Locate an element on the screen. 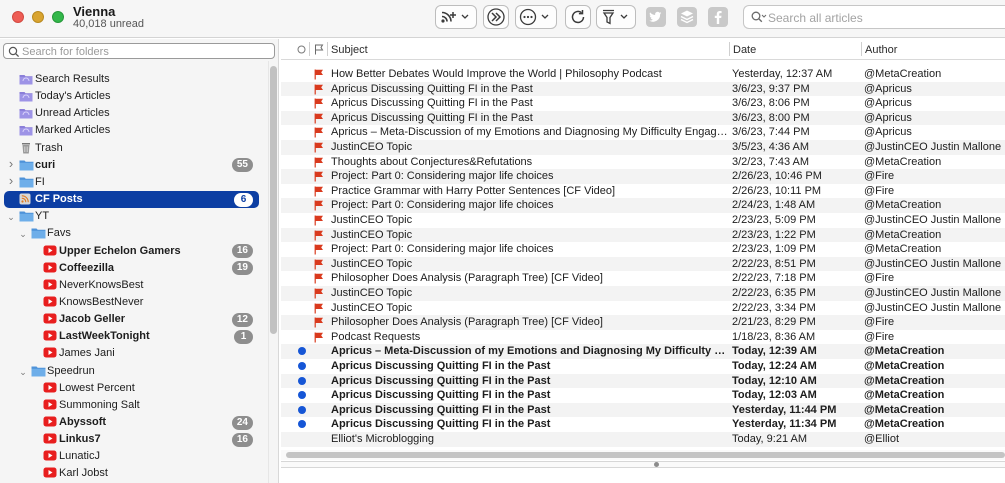  sidebar-item: Jacob Geller 12 is located at coordinates (134, 319).